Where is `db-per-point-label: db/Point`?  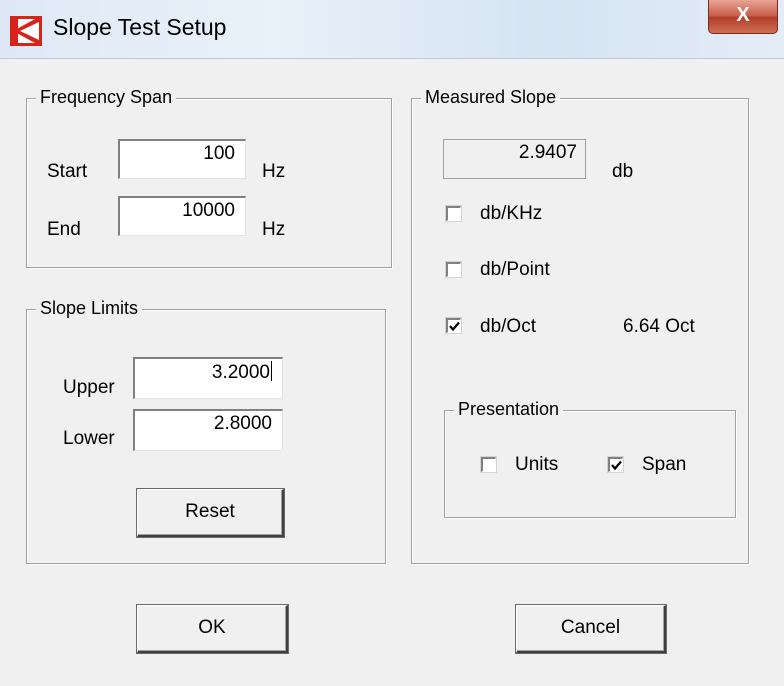 db-per-point-label: db/Point is located at coordinates (515, 270).